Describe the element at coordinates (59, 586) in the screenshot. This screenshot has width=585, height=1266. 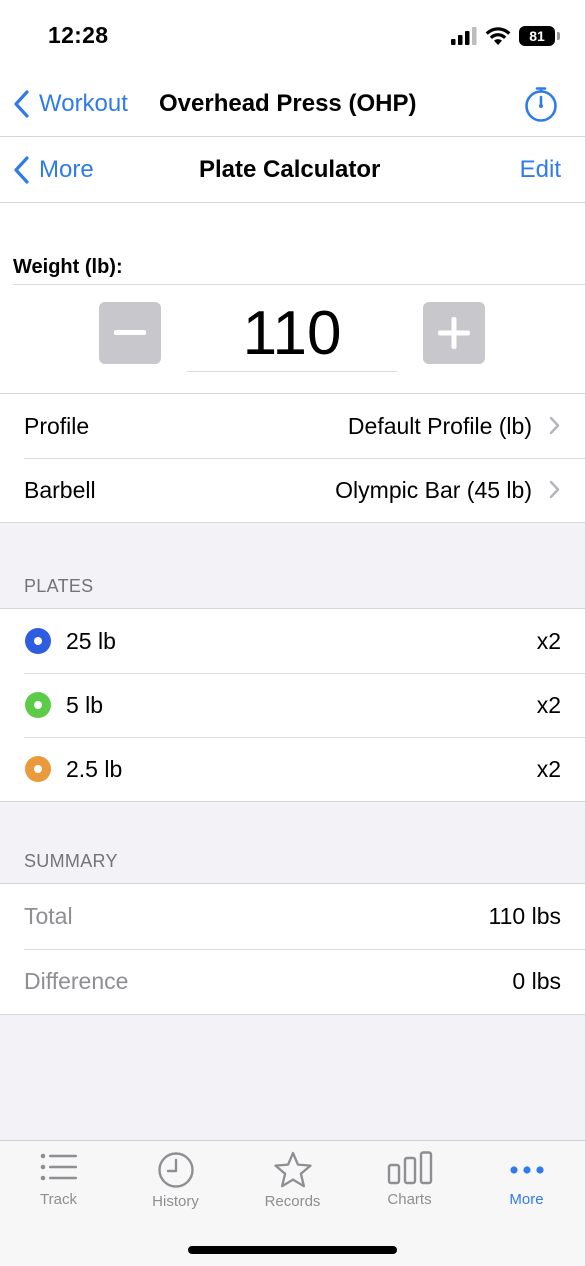
I see `plates-header: PLATES` at that location.